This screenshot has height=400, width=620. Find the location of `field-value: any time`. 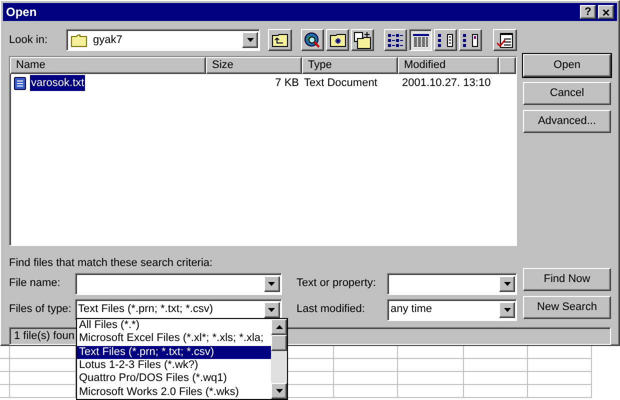

field-value: any time is located at coordinates (411, 310).